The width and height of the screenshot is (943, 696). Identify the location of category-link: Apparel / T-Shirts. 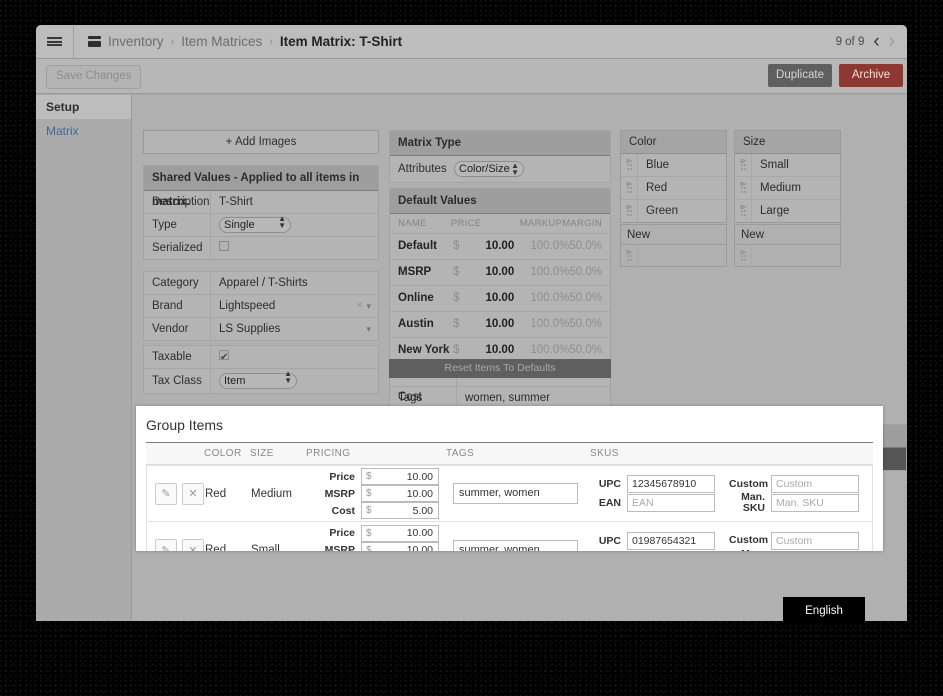
(294, 283).